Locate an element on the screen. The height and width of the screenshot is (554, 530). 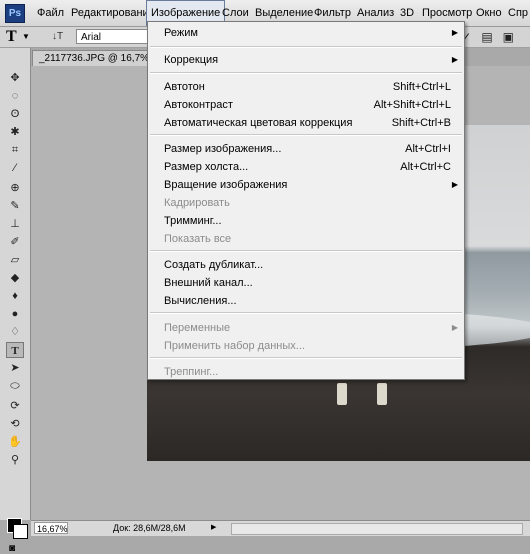
menu-item-label: Автоматическая цветовая коррекция is located at coordinates (258, 123).